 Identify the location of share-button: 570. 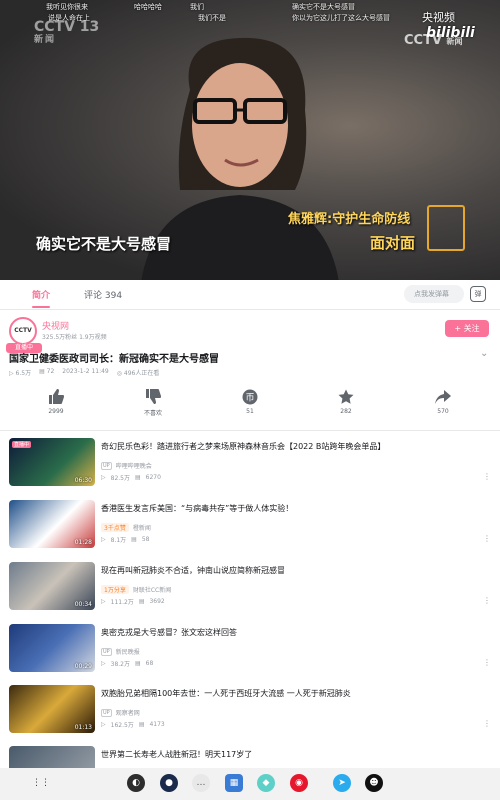
(443, 401).